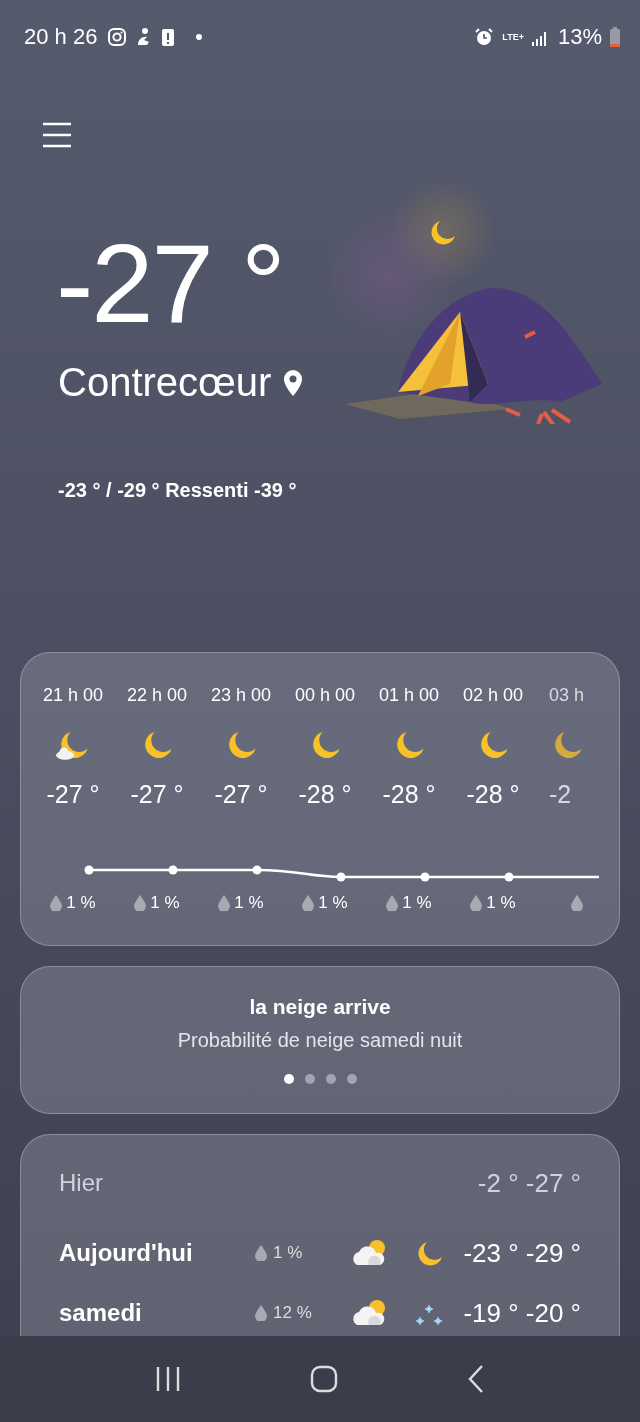 Image resolution: width=640 pixels, height=1422 pixels. I want to click on hour-label: 02 h 00, so click(493, 695).